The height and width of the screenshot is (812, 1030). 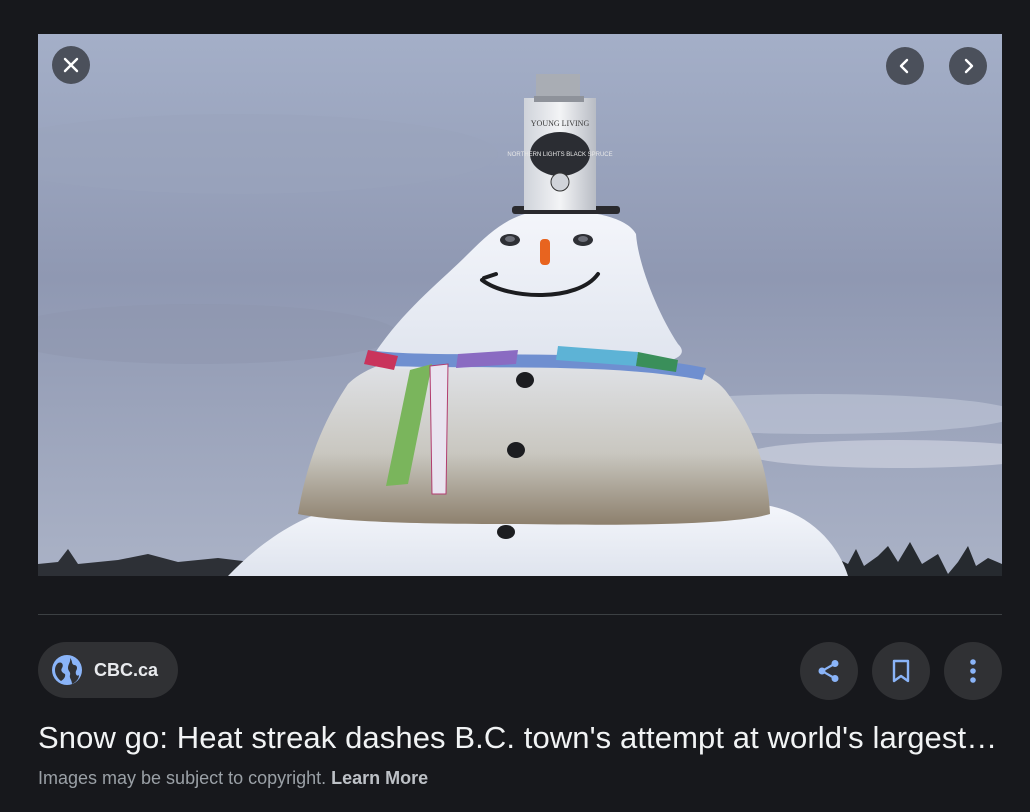 I want to click on close-button, so click(x=71, y=65).